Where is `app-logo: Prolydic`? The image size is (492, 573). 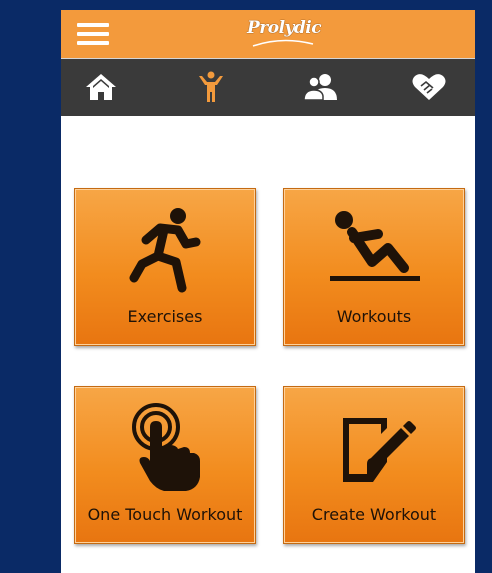
app-logo: Prolydic is located at coordinates (284, 35).